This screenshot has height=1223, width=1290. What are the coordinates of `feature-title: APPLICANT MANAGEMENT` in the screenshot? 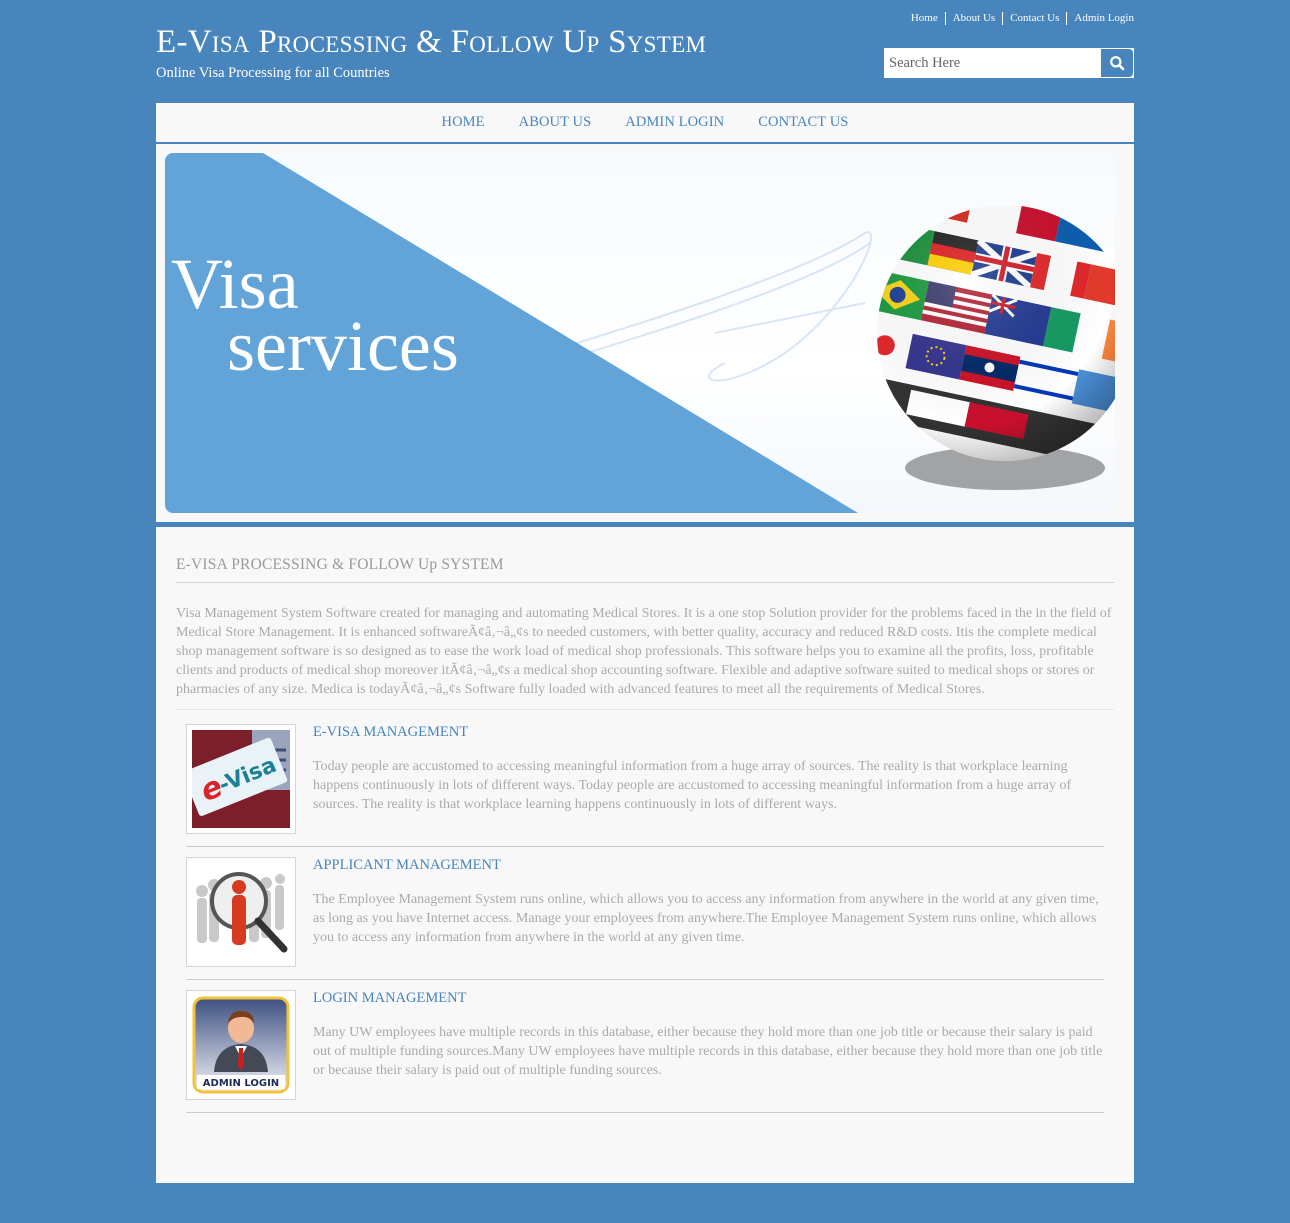 It's located at (407, 865).